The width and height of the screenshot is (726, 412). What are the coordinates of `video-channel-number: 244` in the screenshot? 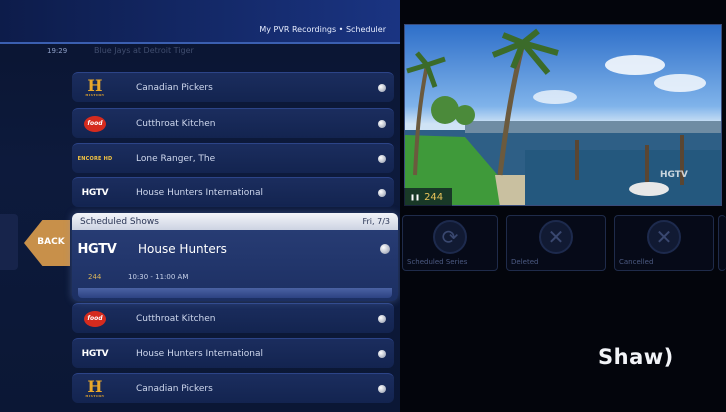 It's located at (434, 197).